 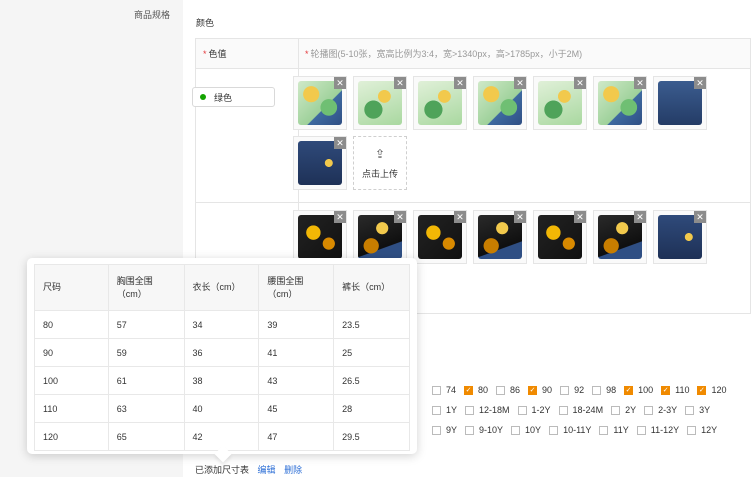 I want to click on size-option: ✓ 100, so click(x=638, y=390).